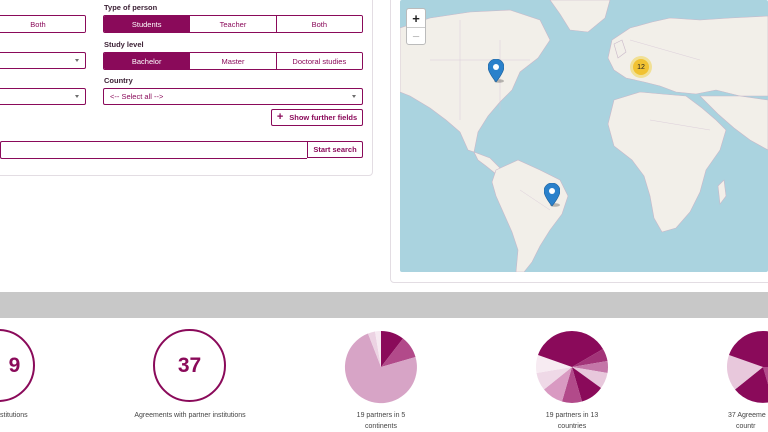  I want to click on stat-circle-agreements: 37, so click(189, 365).